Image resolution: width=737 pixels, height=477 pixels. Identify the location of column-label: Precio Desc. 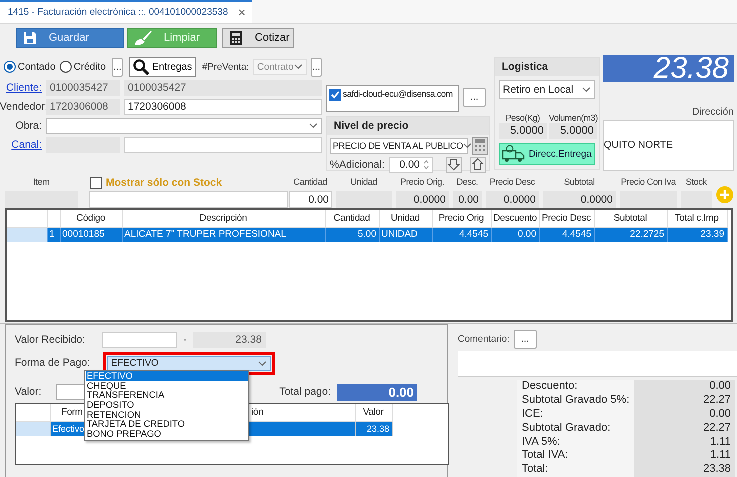
(513, 182).